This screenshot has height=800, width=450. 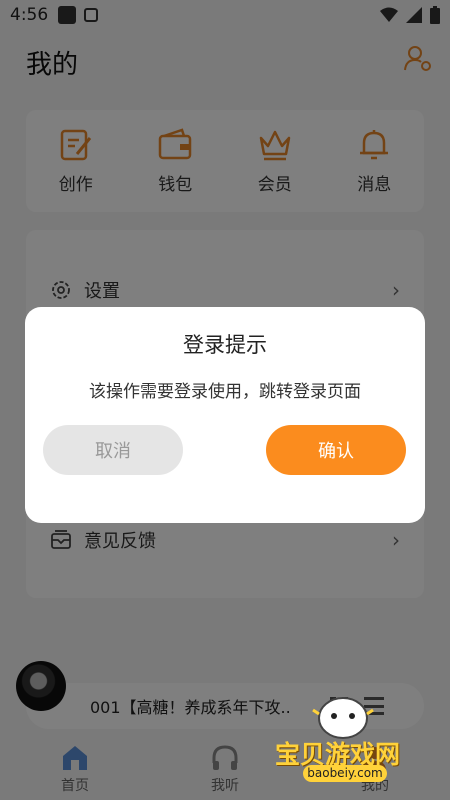 What do you see at coordinates (225, 392) in the screenshot?
I see `dialog-message: 该操作需要登录使用，跳转登录页面` at bounding box center [225, 392].